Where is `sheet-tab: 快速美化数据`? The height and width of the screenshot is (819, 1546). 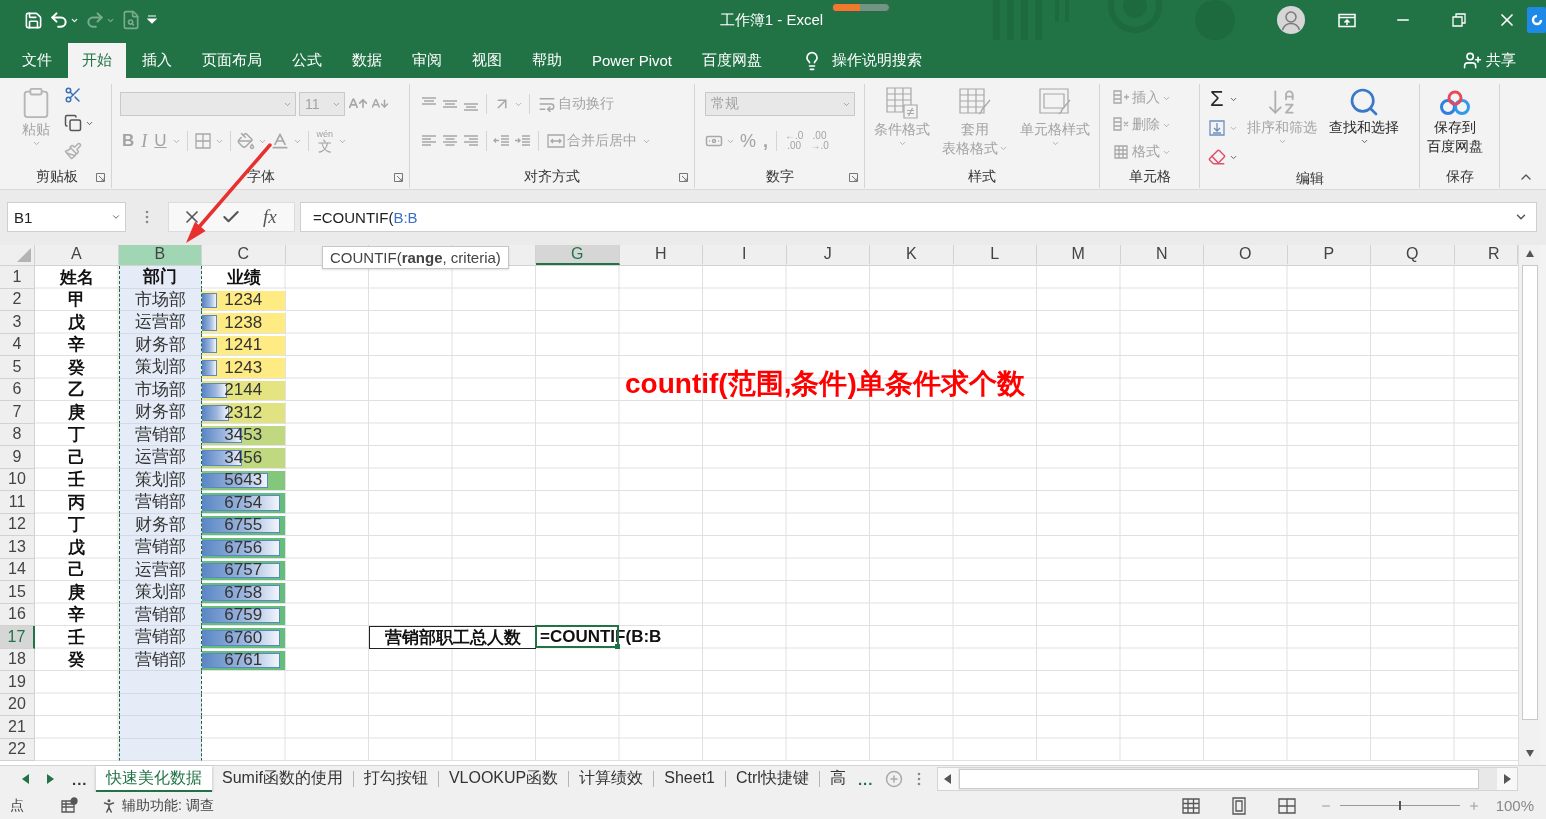 sheet-tab: 快速美化数据 is located at coordinates (154, 779).